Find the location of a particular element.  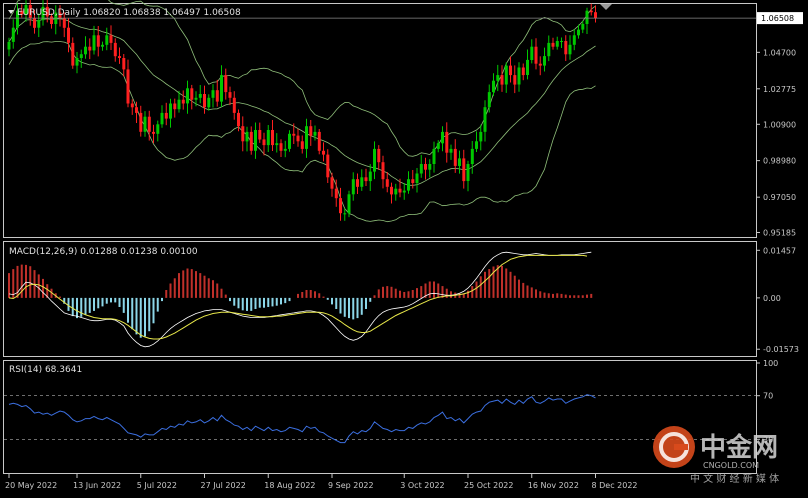

price-tick-label: 1.02775 is located at coordinates (779, 89).